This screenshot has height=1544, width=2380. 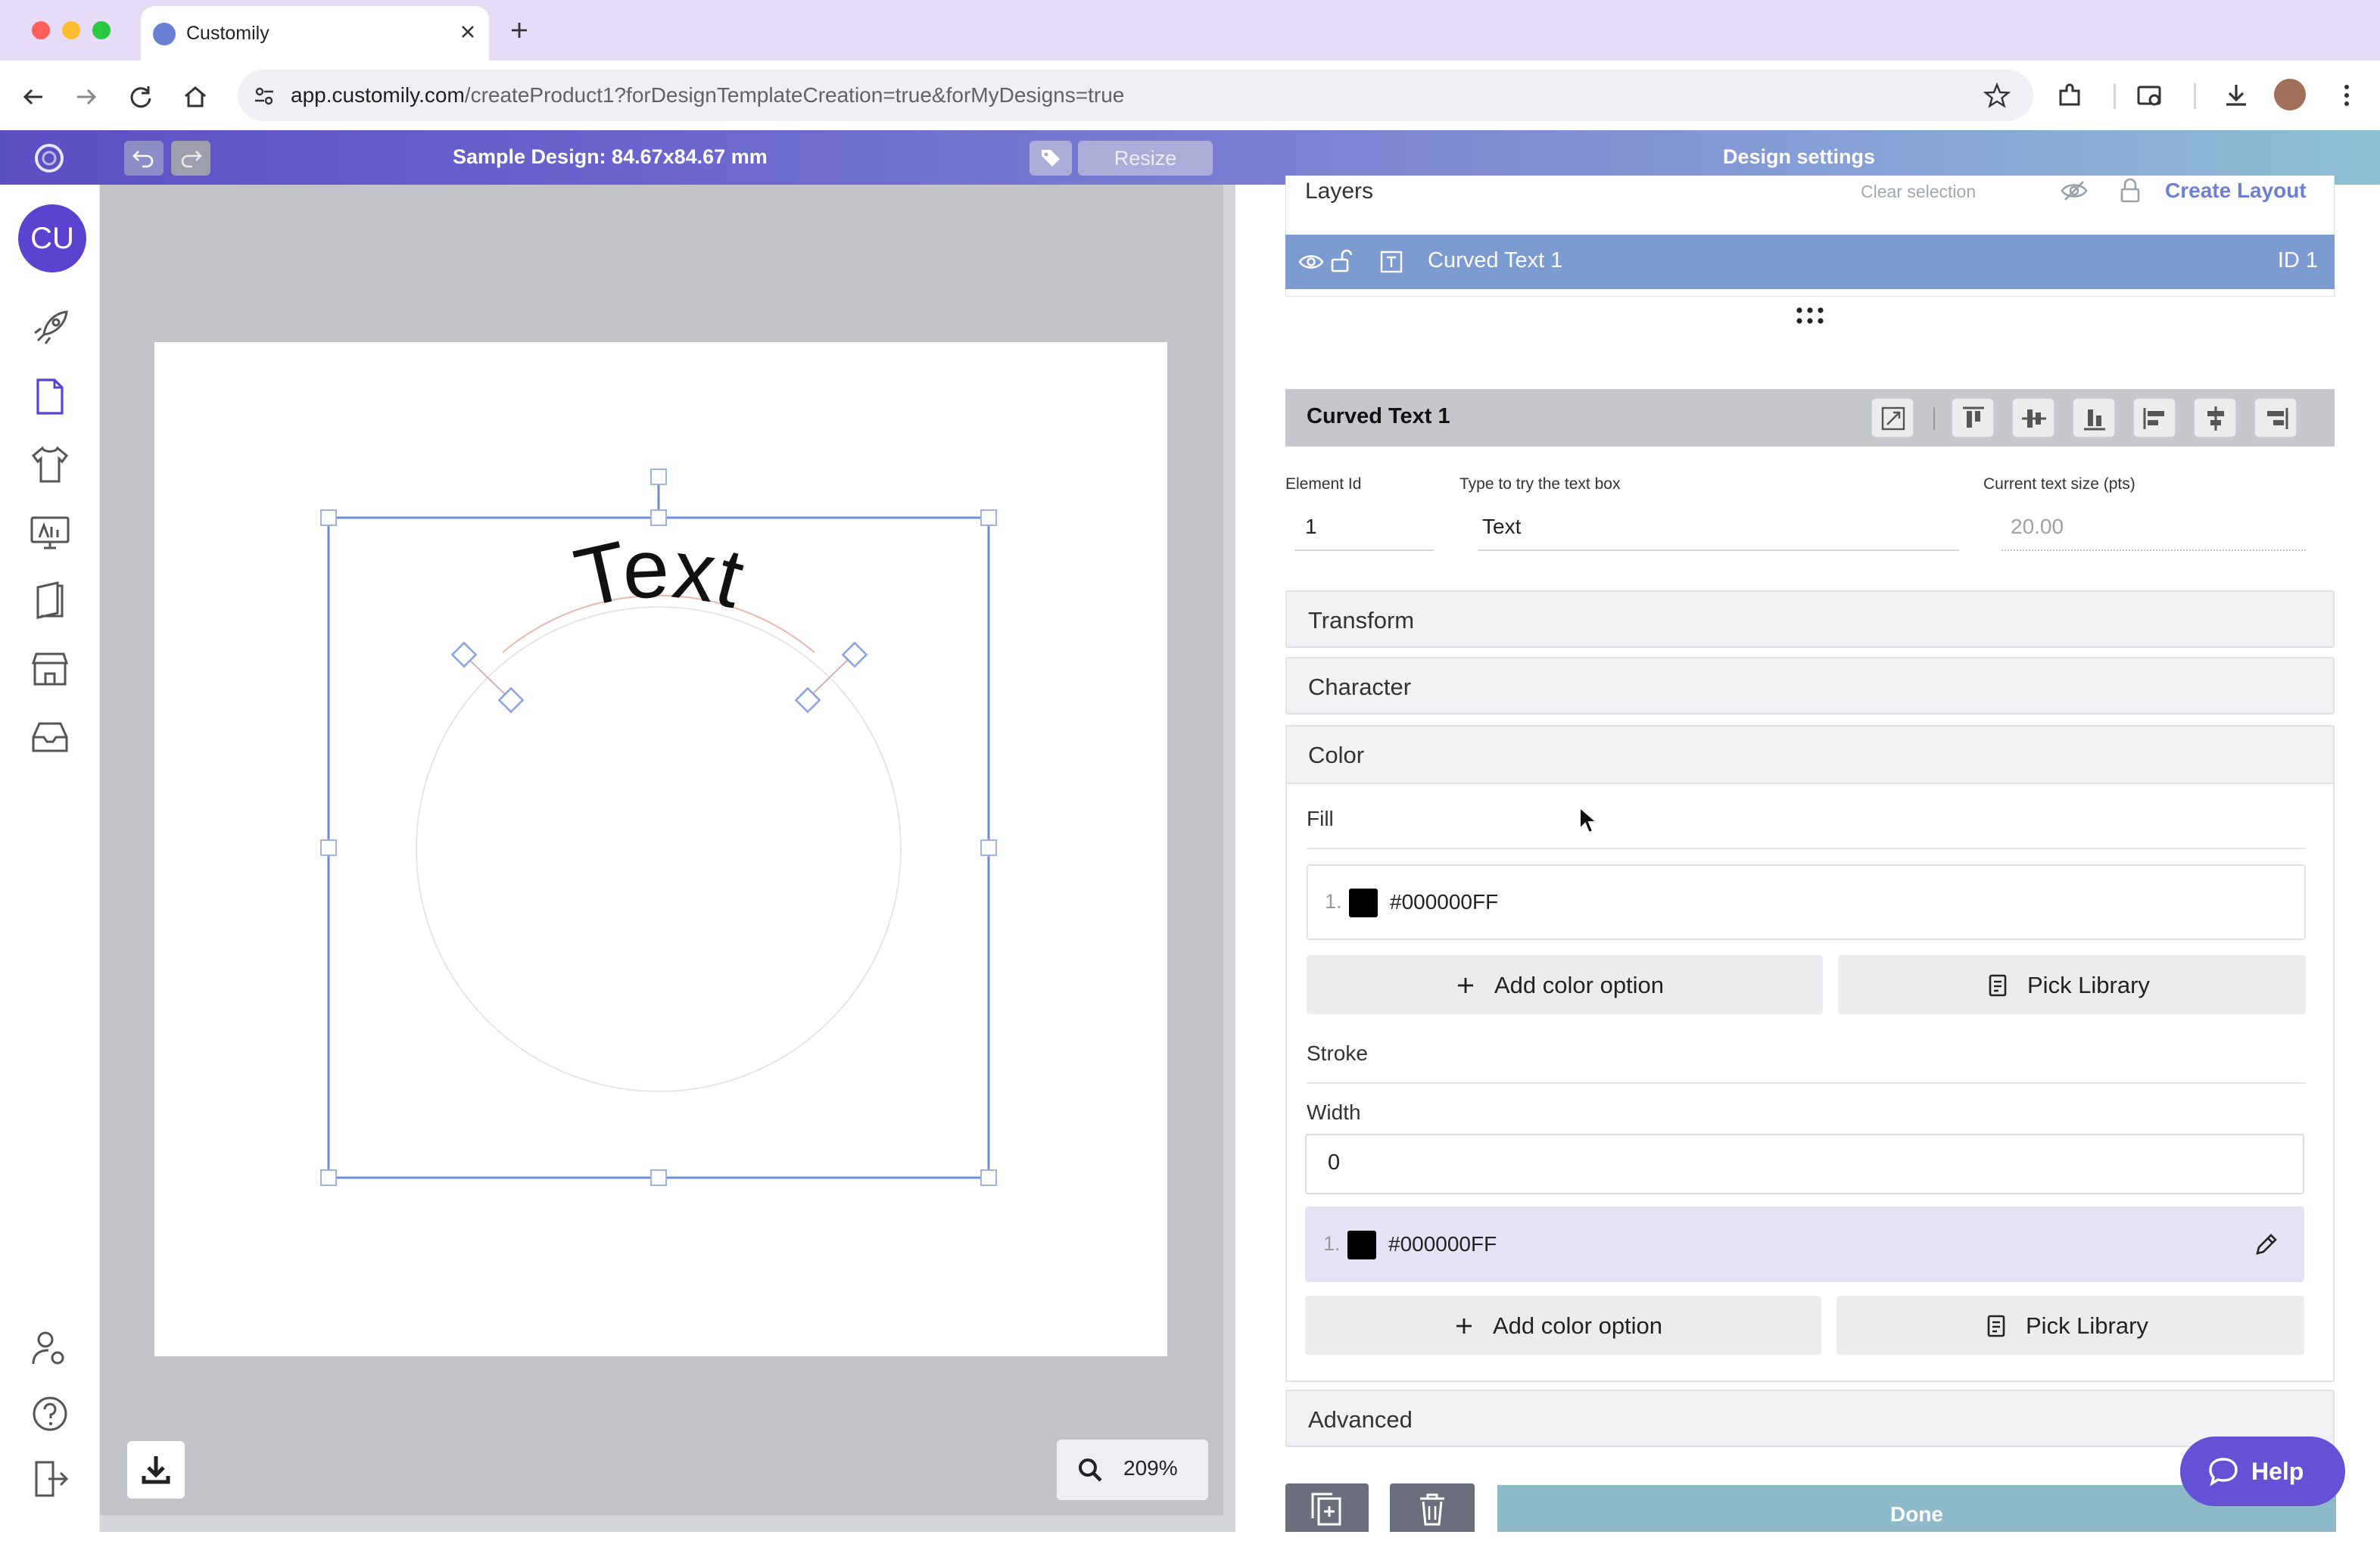 I want to click on library-icon, so click(x=1998, y=985).